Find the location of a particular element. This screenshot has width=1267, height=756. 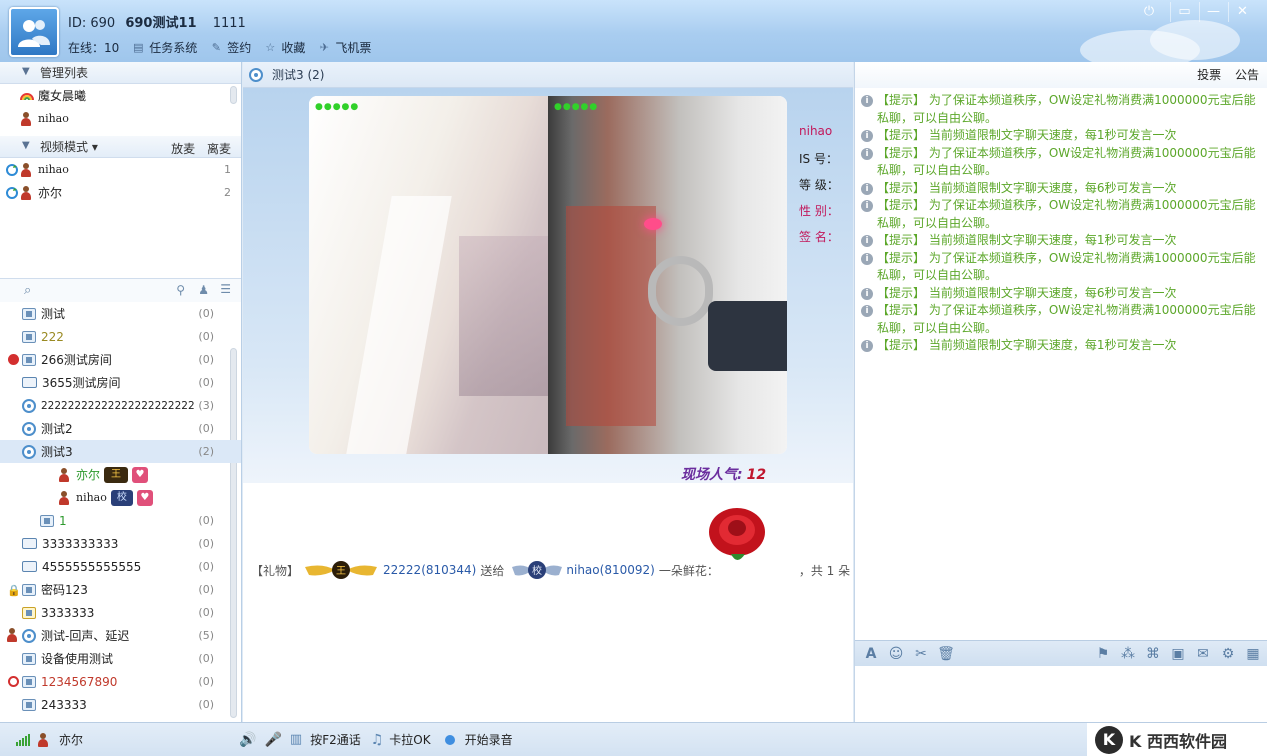

profile-card: nihao IS 号： 等 级： 性 别： 签 名： is located at coordinates (819, 189).